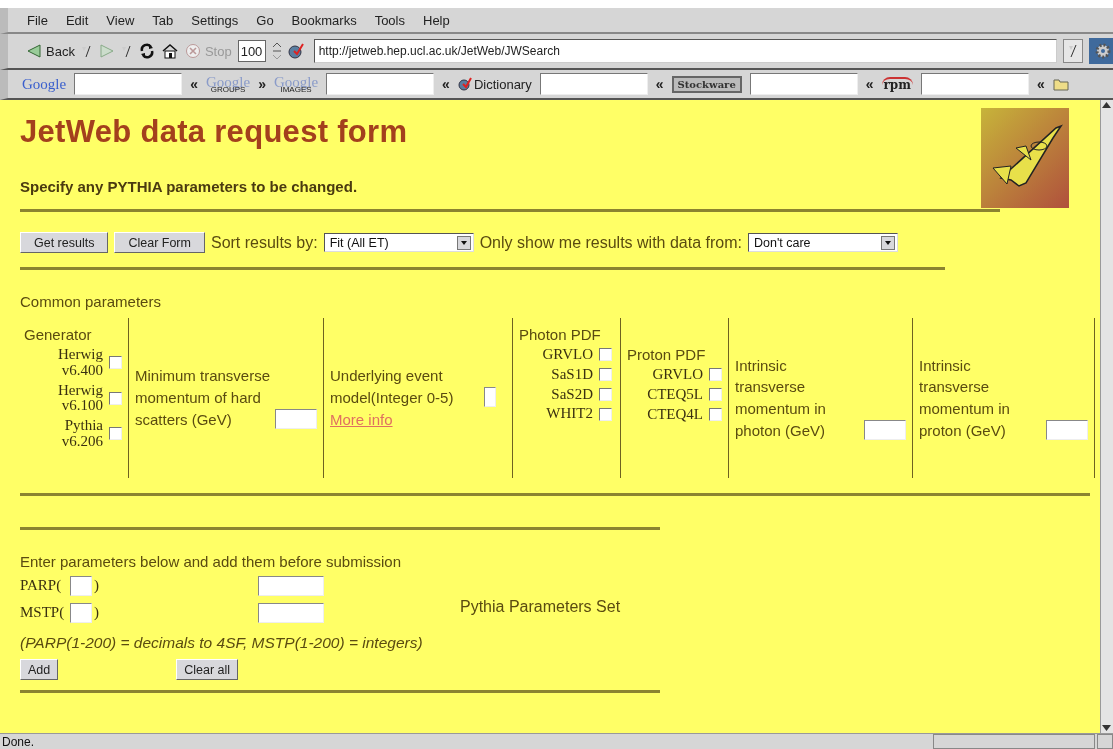 This screenshot has height=749, width=1113. Describe the element at coordinates (77, 20) in the screenshot. I see `menu-item: Edit` at that location.